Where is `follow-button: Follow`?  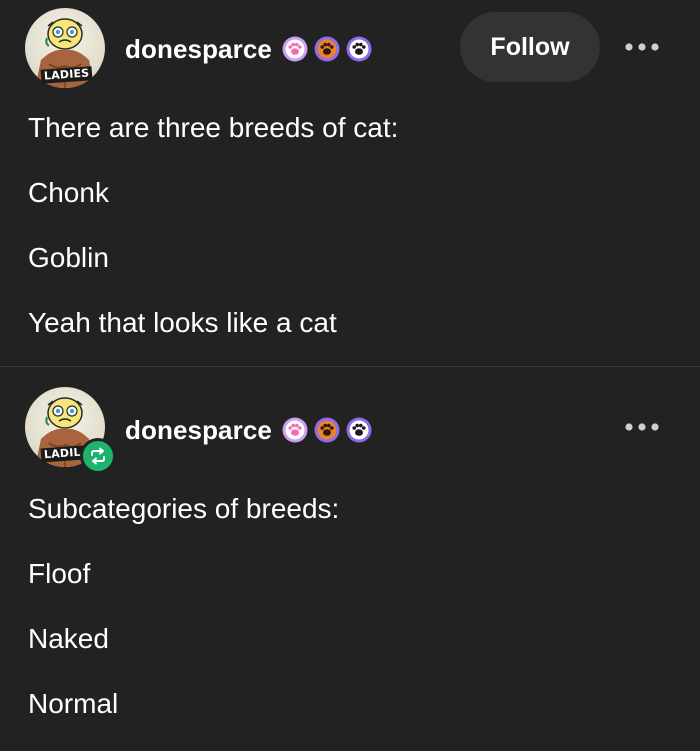 follow-button: Follow is located at coordinates (530, 47).